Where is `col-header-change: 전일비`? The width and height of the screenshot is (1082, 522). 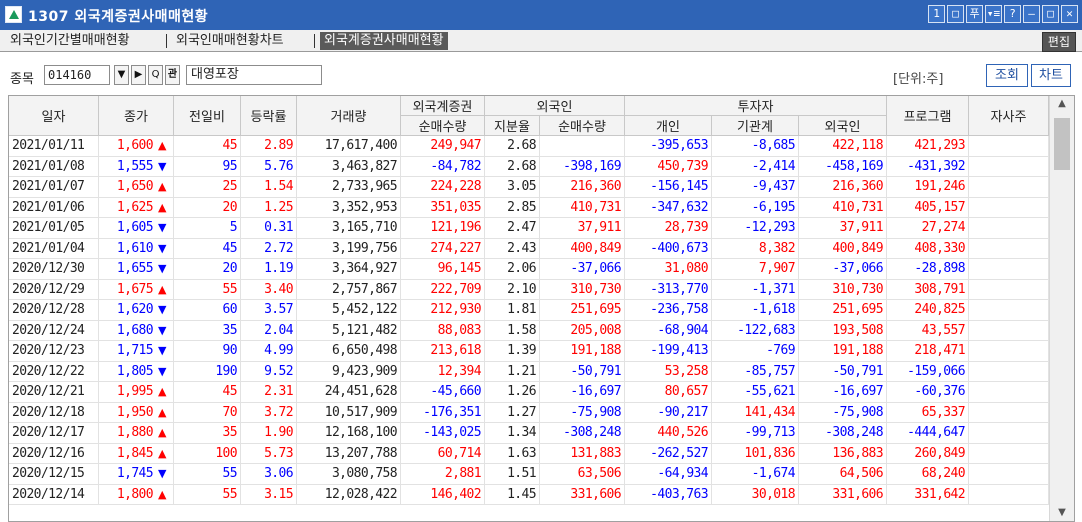 col-header-change: 전일비 is located at coordinates (207, 116).